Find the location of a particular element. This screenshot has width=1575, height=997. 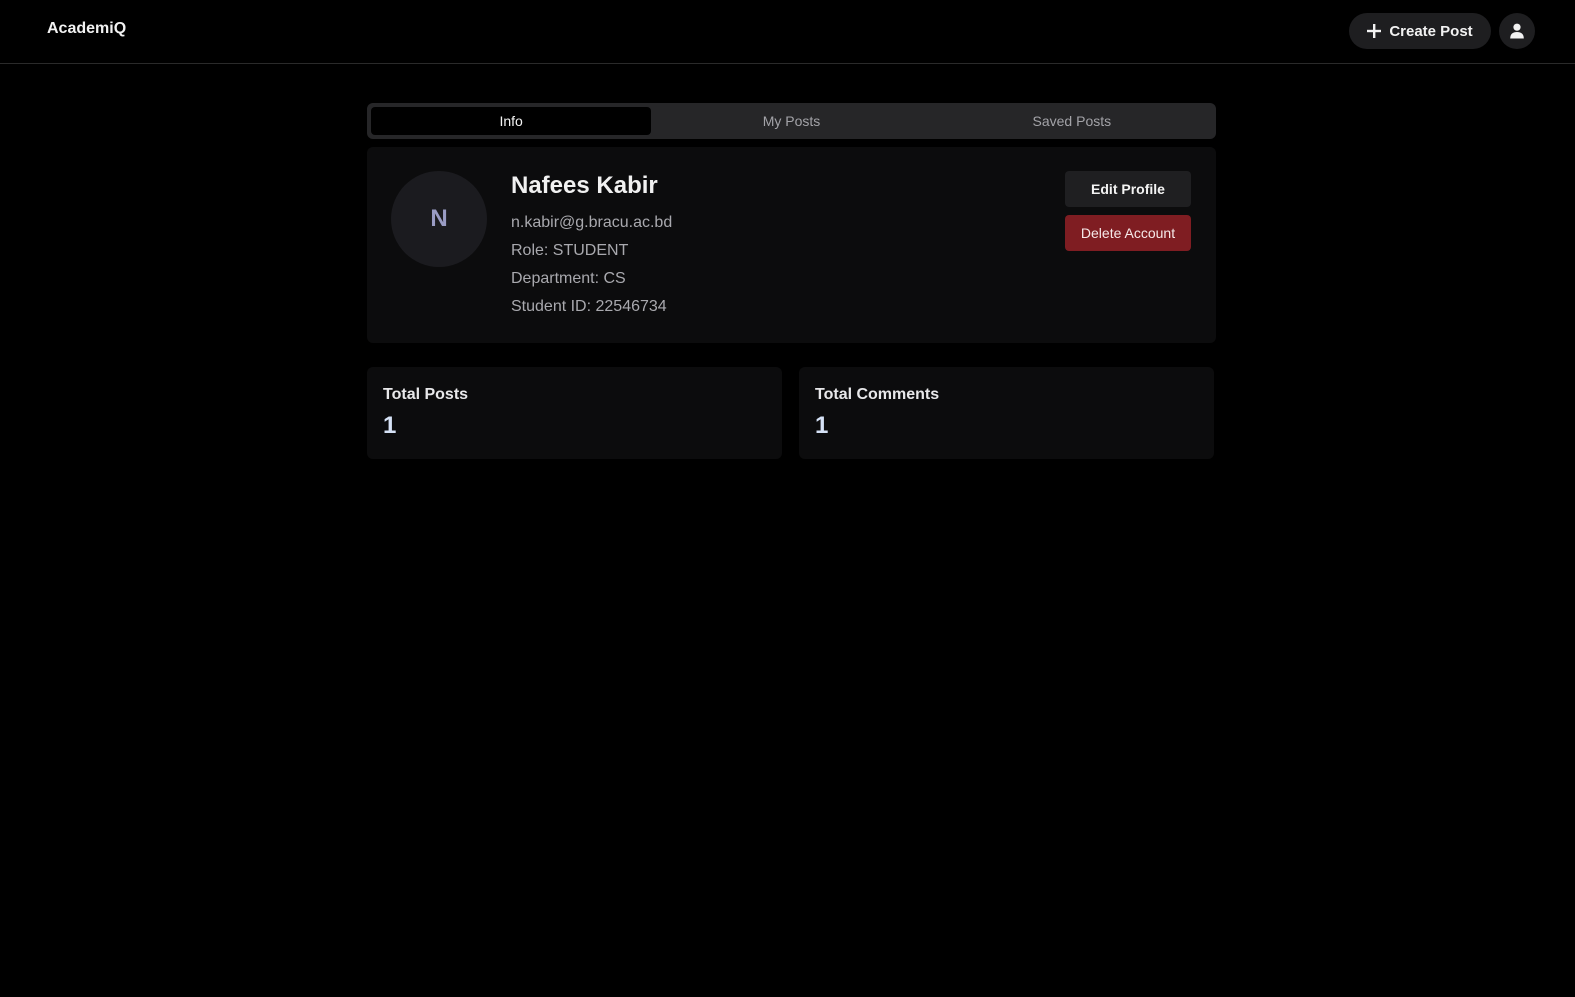

user-icon is located at coordinates (1517, 31).